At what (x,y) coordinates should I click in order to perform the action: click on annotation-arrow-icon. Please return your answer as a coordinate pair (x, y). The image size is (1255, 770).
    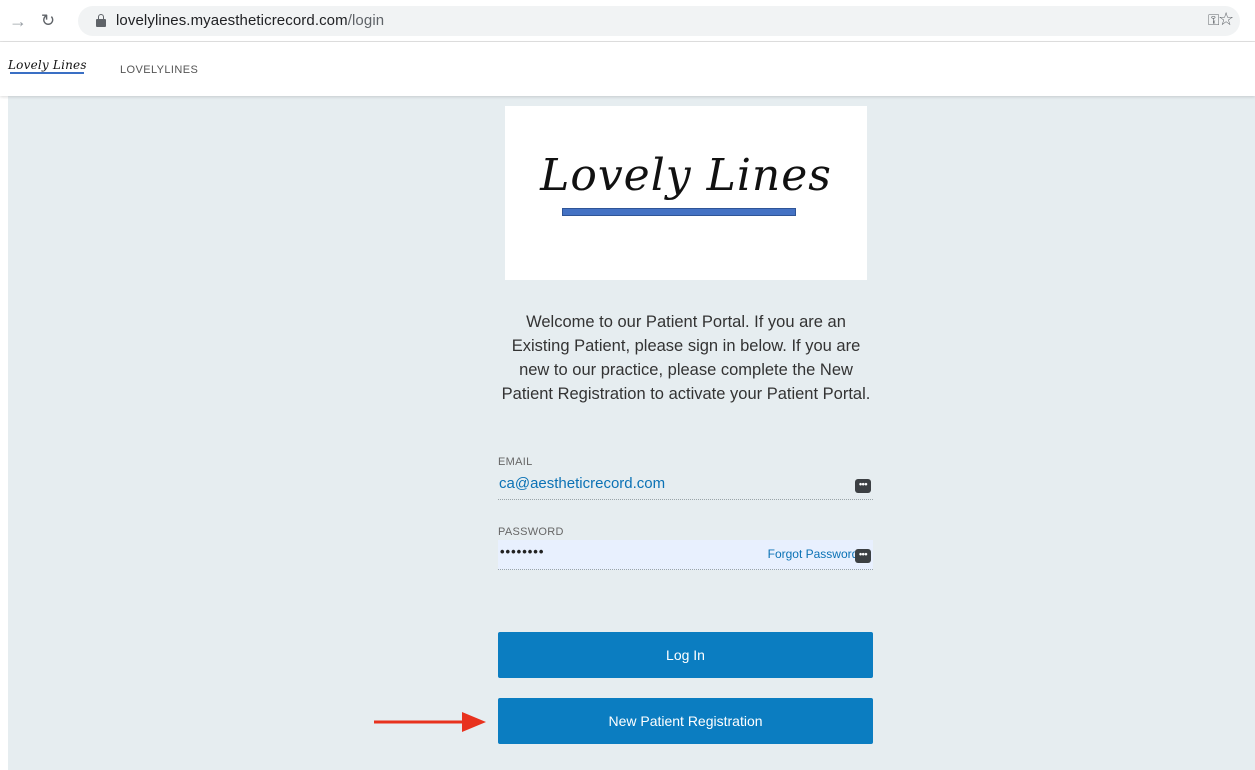
    Looking at the image, I should click on (430, 722).